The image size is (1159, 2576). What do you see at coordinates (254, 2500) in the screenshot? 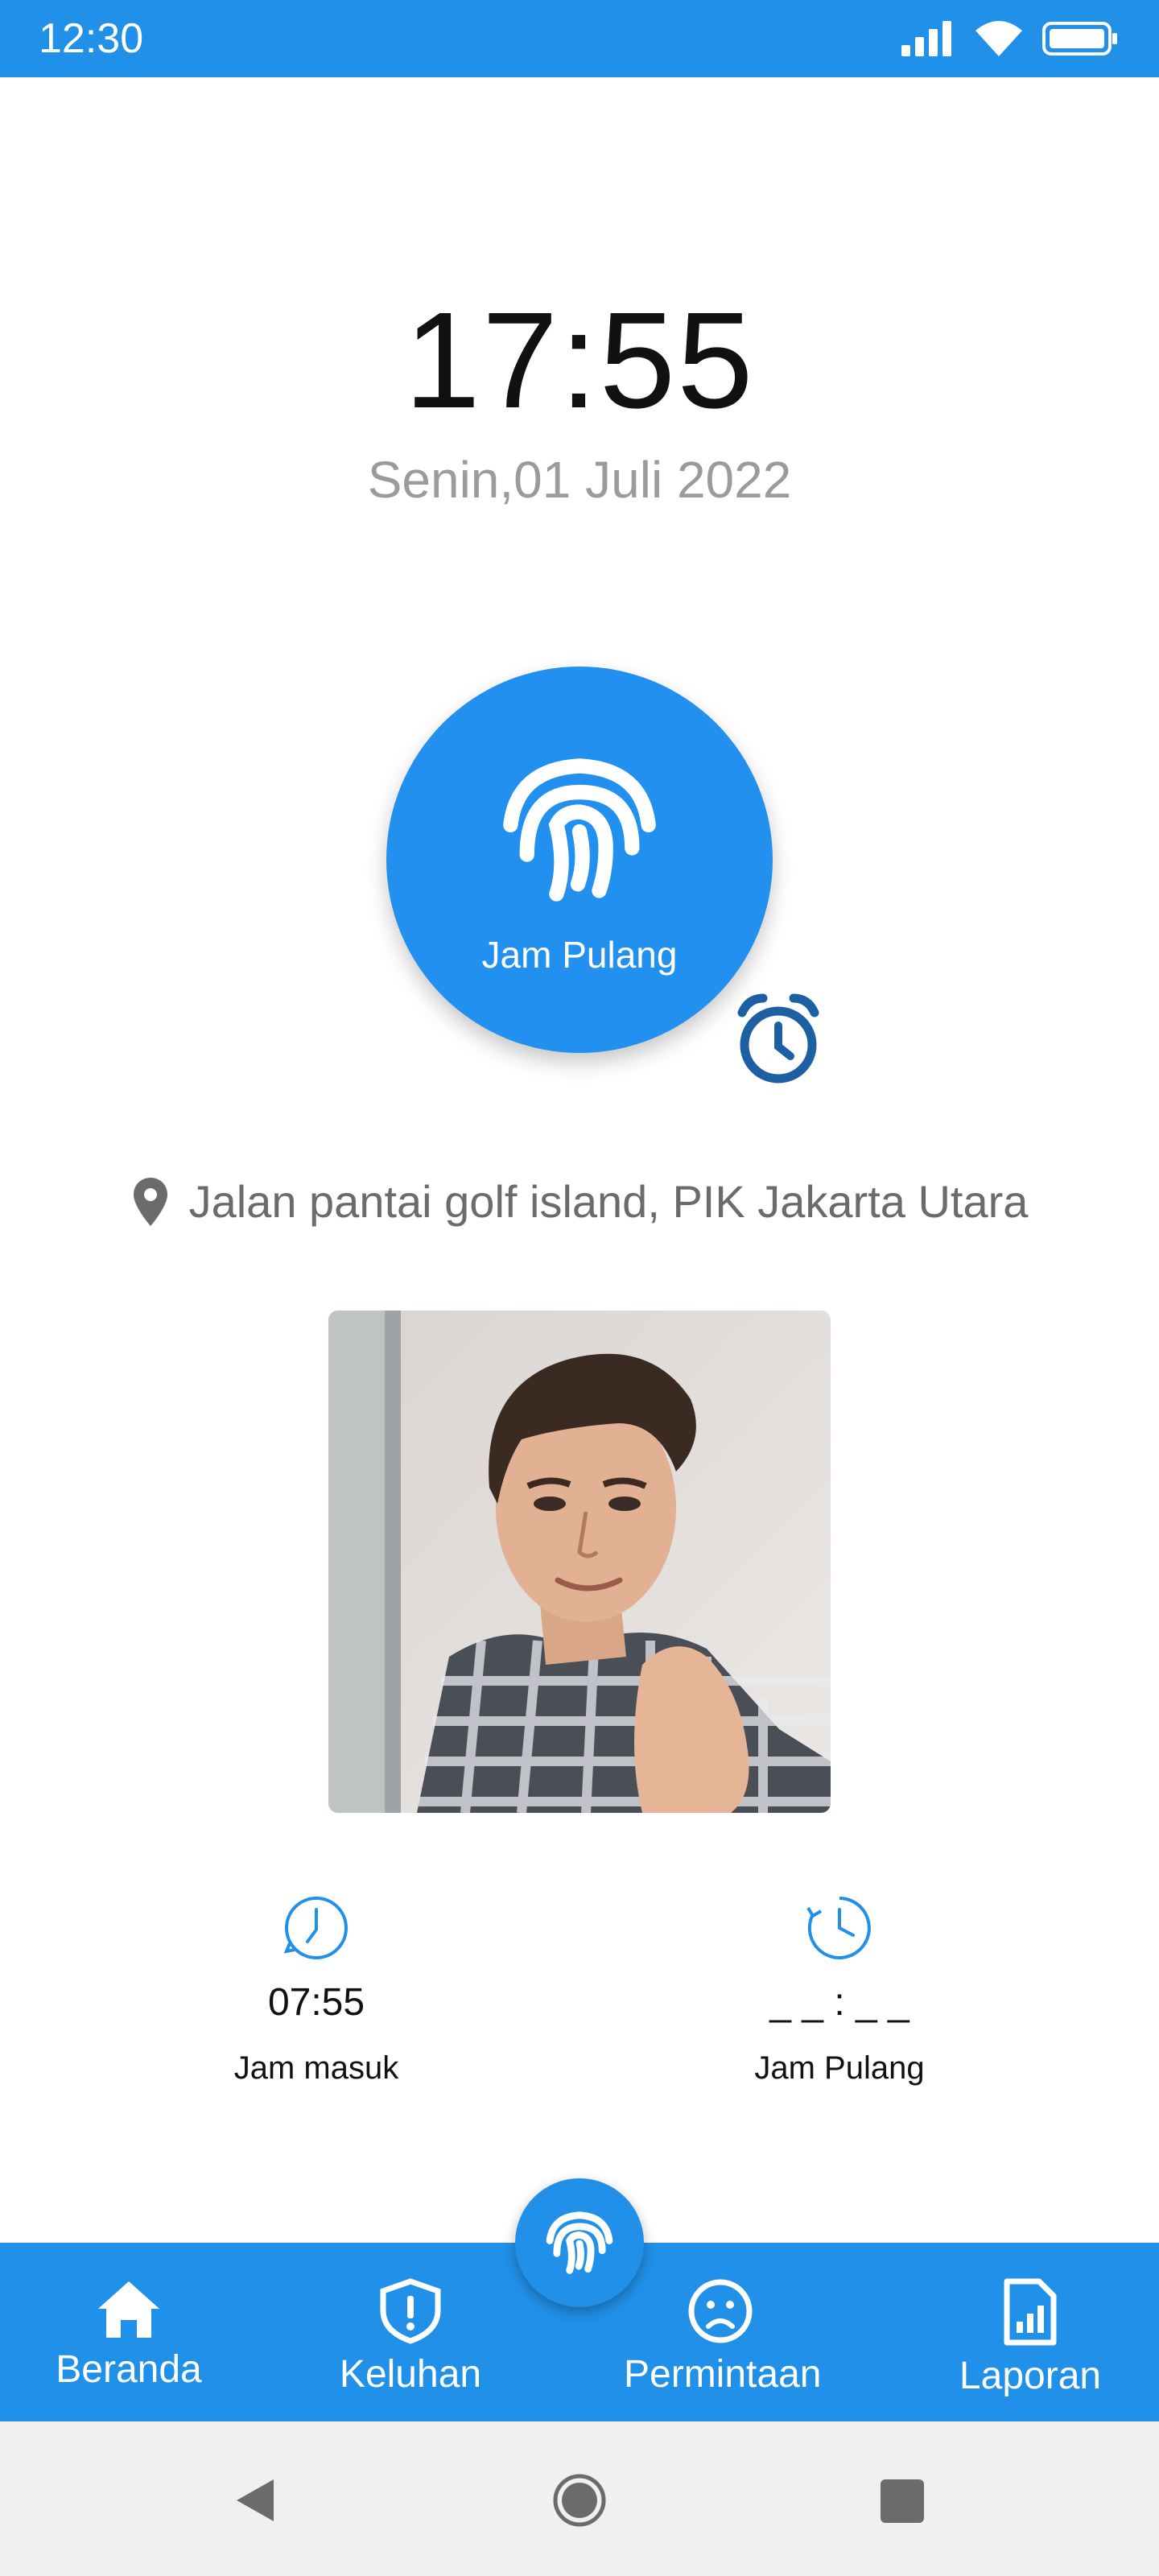
I see `back-icon` at bounding box center [254, 2500].